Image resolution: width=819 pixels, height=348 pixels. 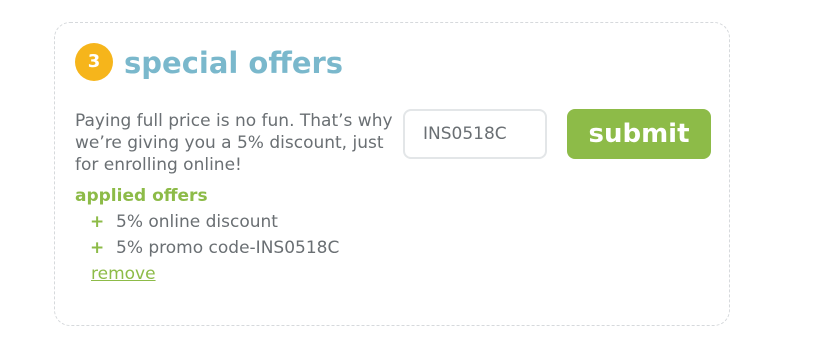 I want to click on step-number-badge: 3, so click(x=94, y=62).